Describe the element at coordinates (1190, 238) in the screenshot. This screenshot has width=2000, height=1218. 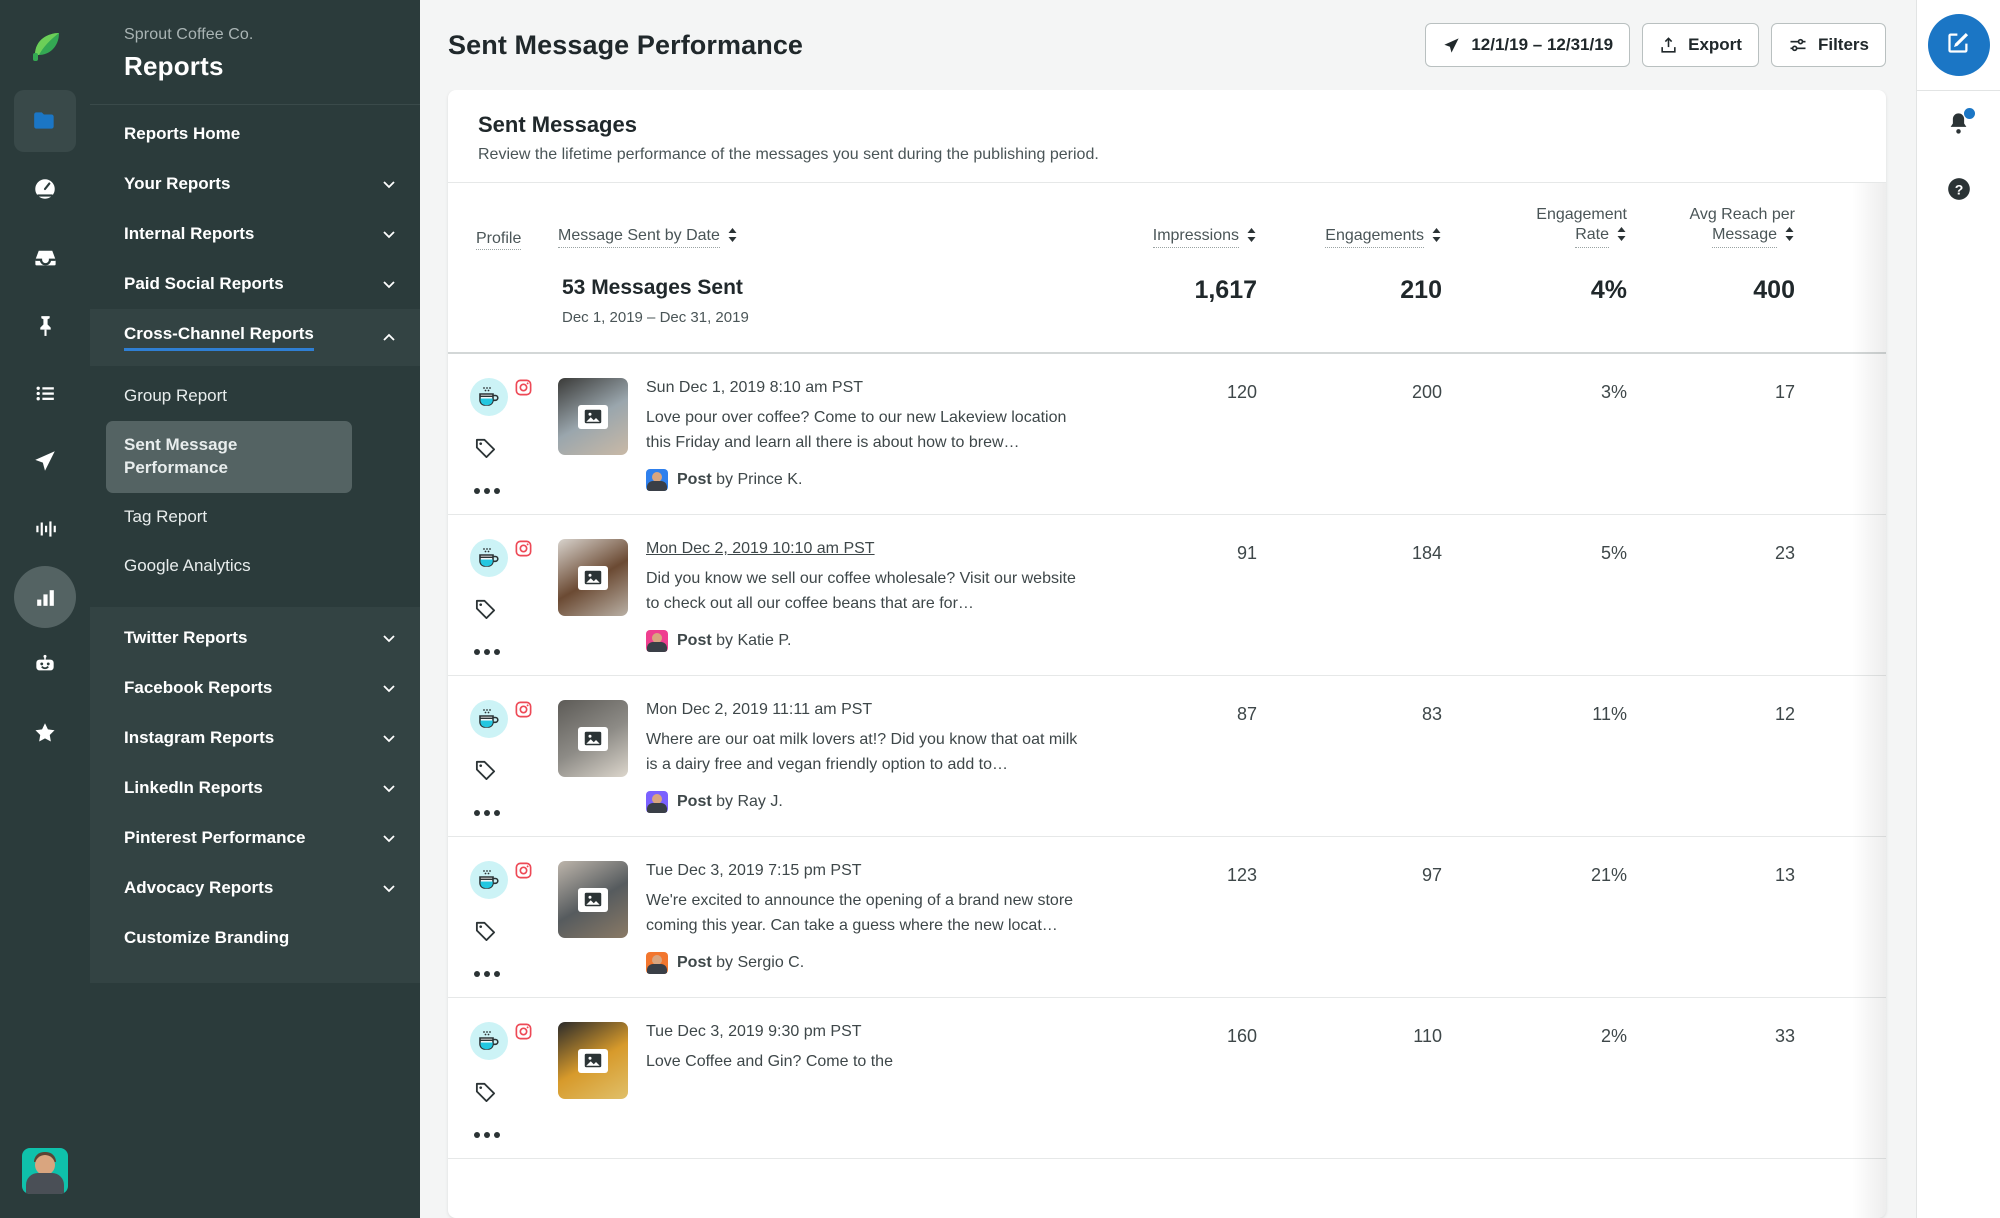
I see `column-header-impressions: Impressions` at that location.